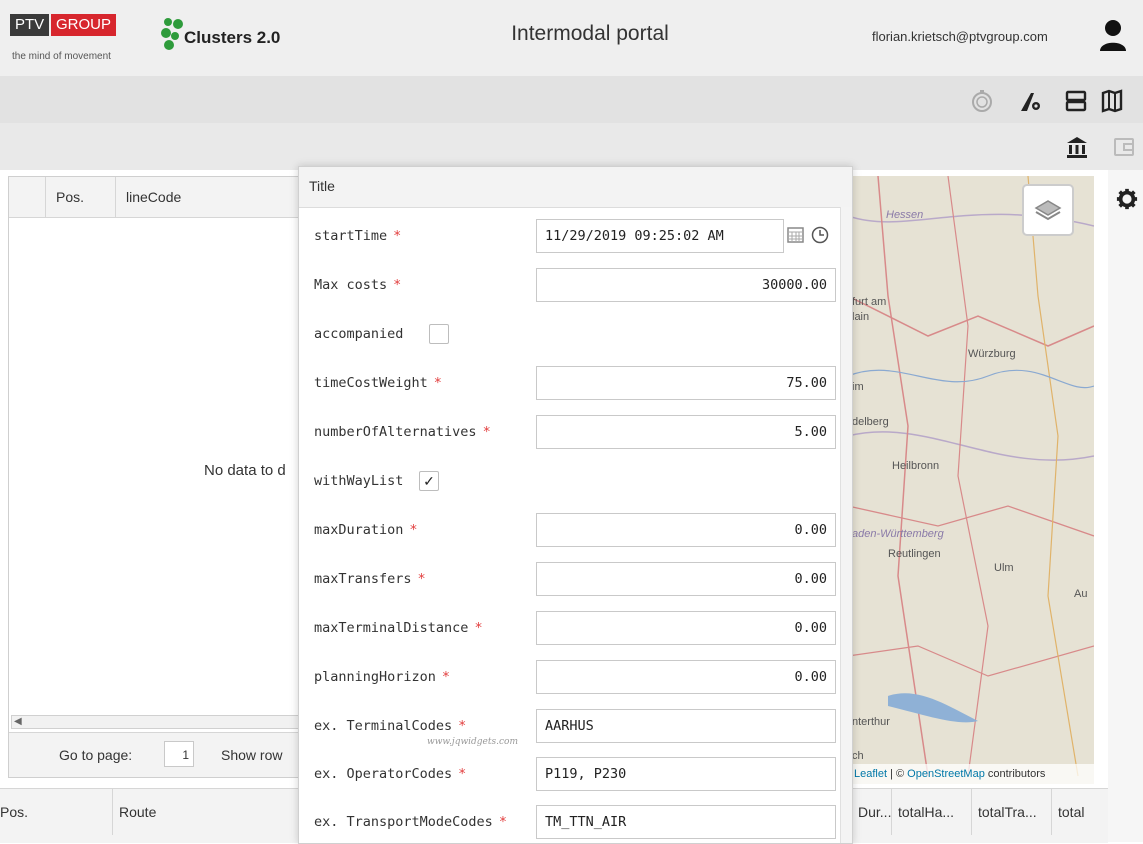  I want to click on leaflet-link: Leaflet, so click(870, 774).